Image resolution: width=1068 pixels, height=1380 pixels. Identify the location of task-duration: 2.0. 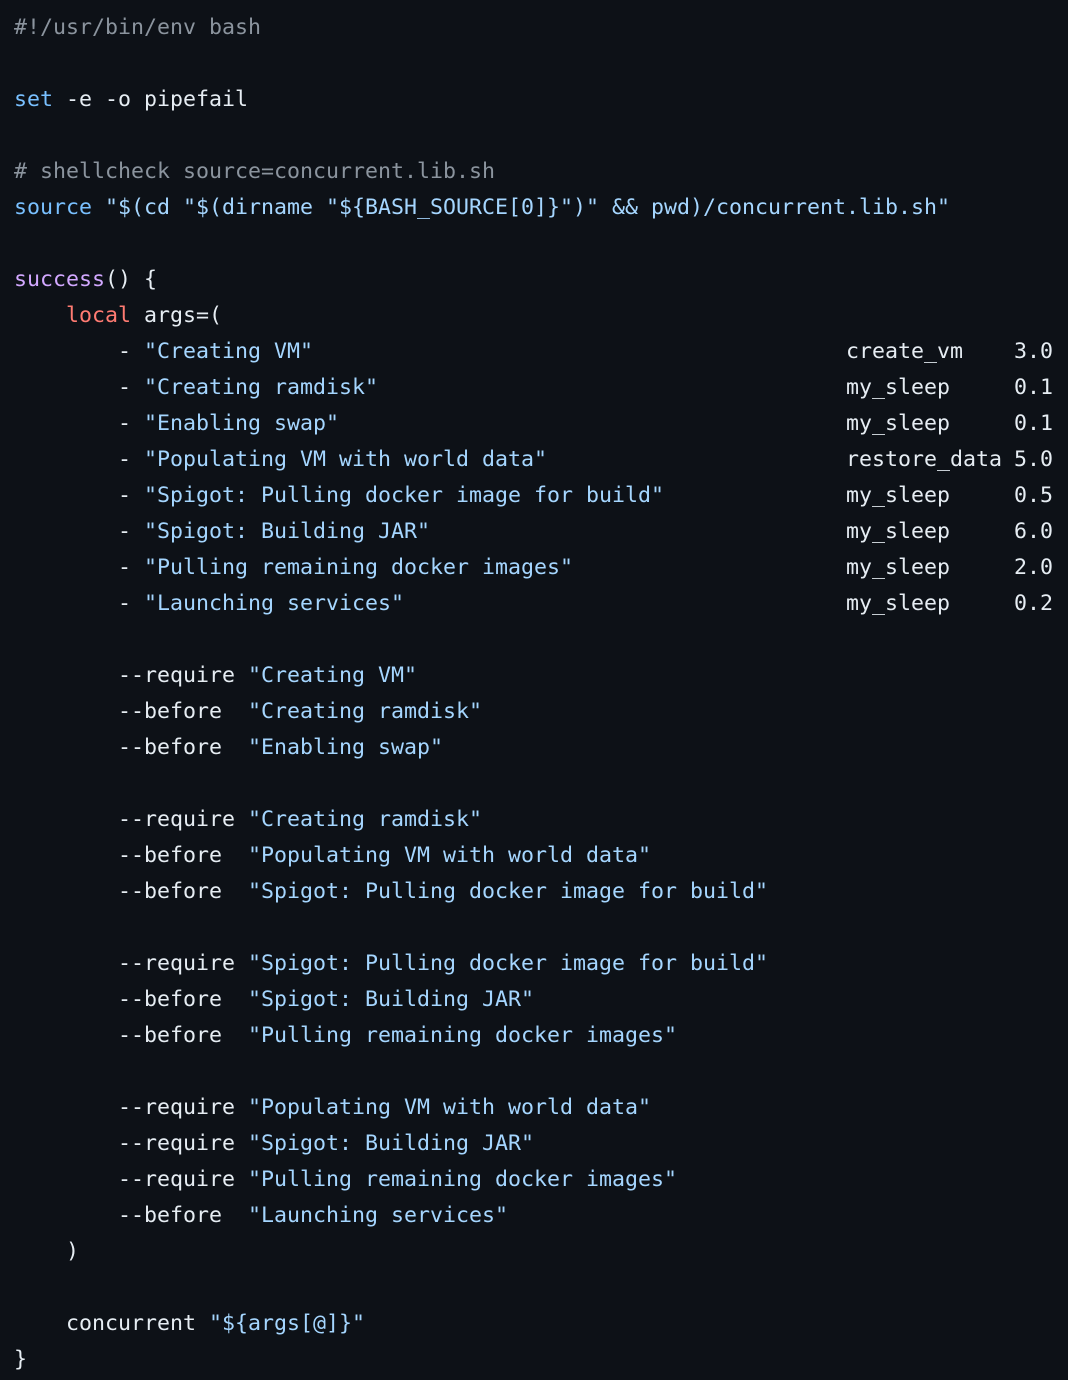
(1034, 567).